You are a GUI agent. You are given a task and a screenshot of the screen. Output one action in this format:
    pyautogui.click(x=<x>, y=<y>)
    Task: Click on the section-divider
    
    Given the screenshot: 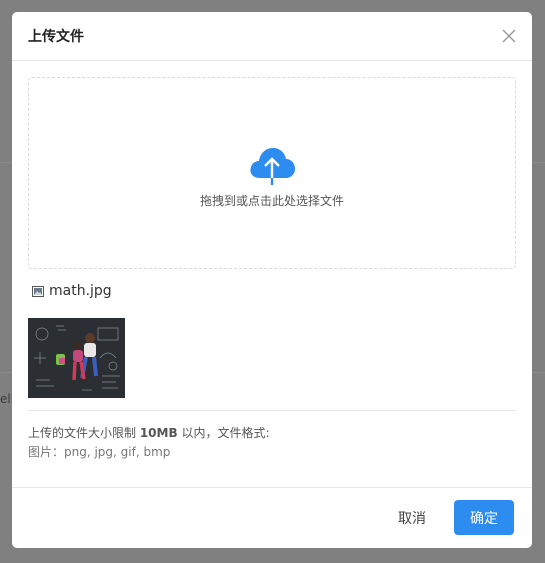 What is the action you would take?
    pyautogui.click(x=272, y=410)
    